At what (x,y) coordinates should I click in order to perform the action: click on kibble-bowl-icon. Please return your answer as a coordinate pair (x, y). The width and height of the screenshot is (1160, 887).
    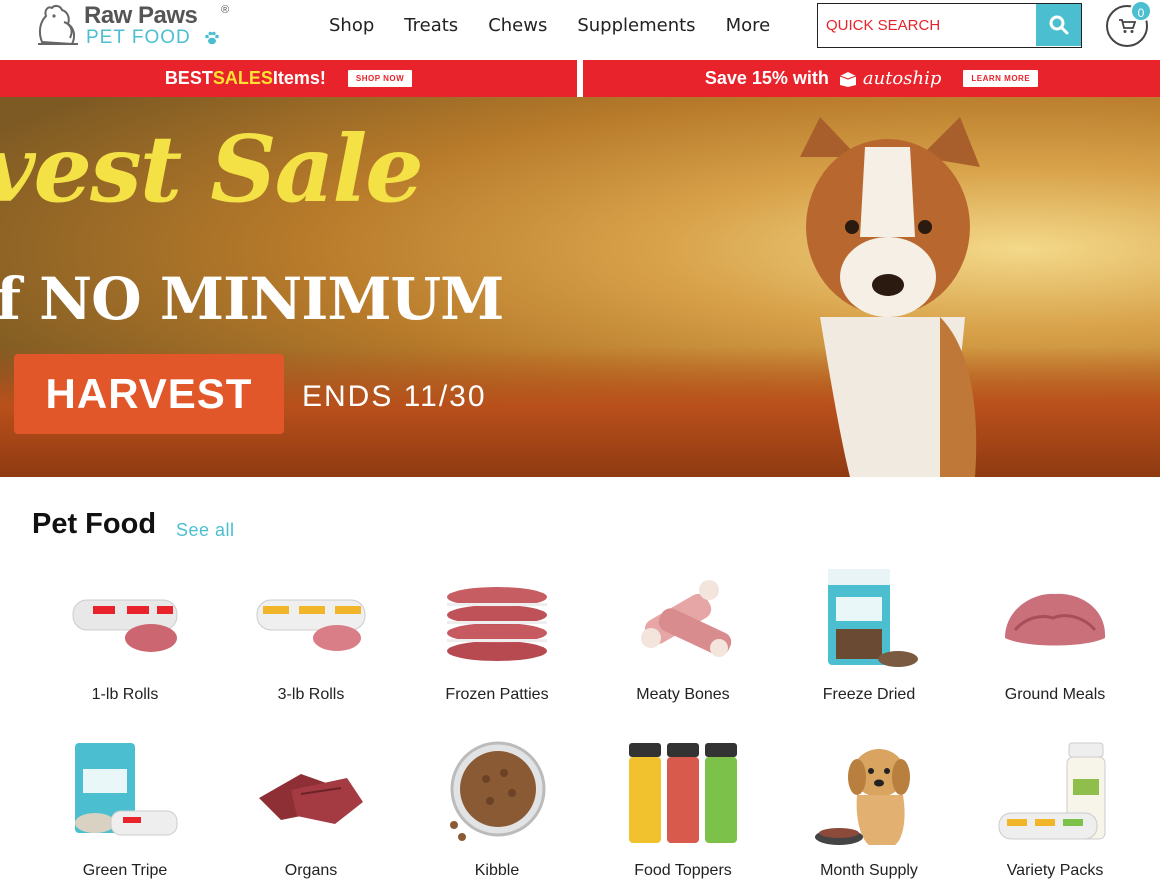
    Looking at the image, I should click on (498, 791).